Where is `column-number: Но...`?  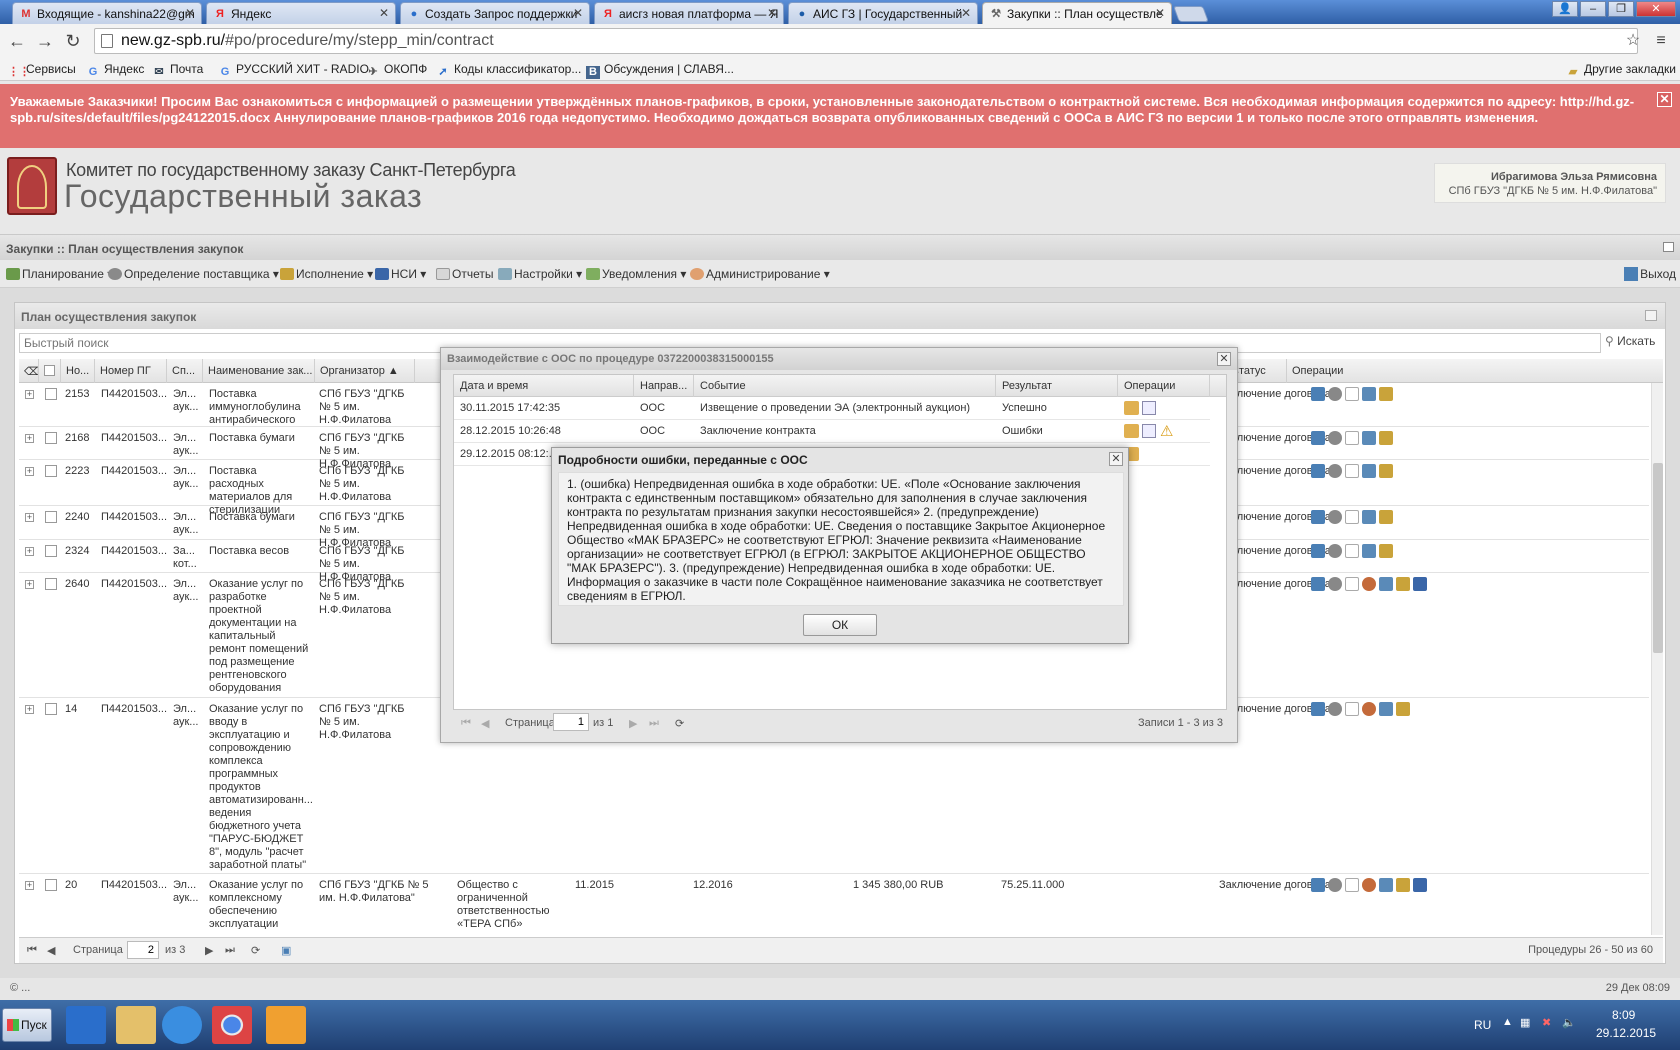
column-number: Но... is located at coordinates (78, 371).